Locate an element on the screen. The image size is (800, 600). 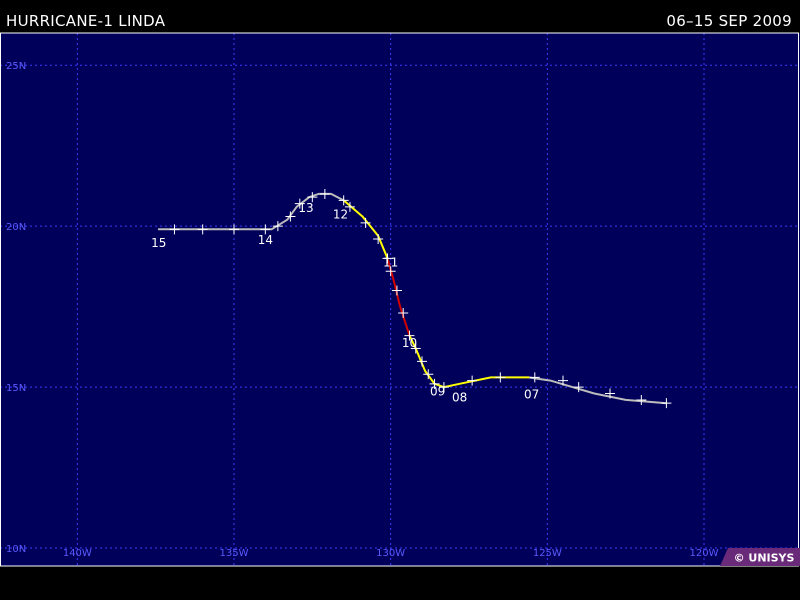
lat-tick-label: 25N is located at coordinates (16, 66).